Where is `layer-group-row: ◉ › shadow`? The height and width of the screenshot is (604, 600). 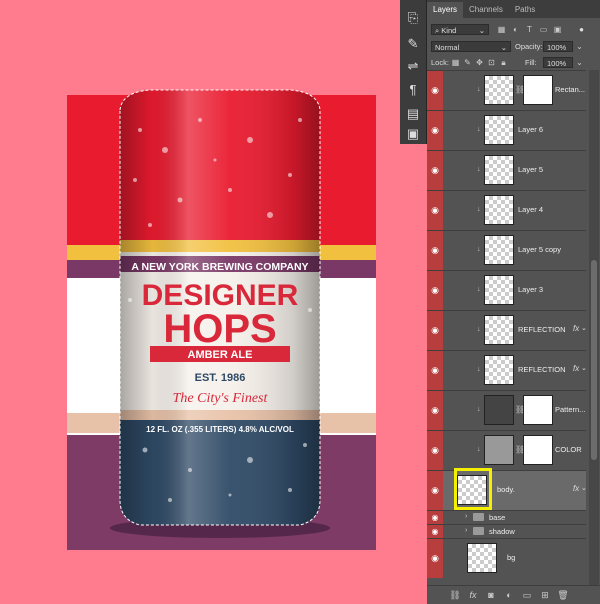 layer-group-row: ◉ › shadow is located at coordinates (506, 531).